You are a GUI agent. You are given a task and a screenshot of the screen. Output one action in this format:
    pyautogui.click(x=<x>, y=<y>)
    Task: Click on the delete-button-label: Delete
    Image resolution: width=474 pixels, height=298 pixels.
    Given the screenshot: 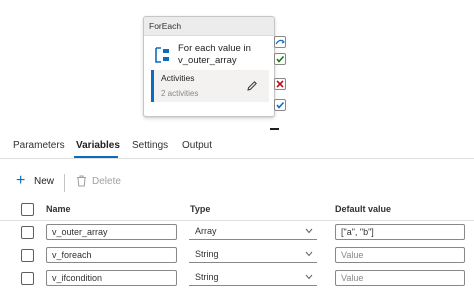 What is the action you would take?
    pyautogui.click(x=106, y=181)
    